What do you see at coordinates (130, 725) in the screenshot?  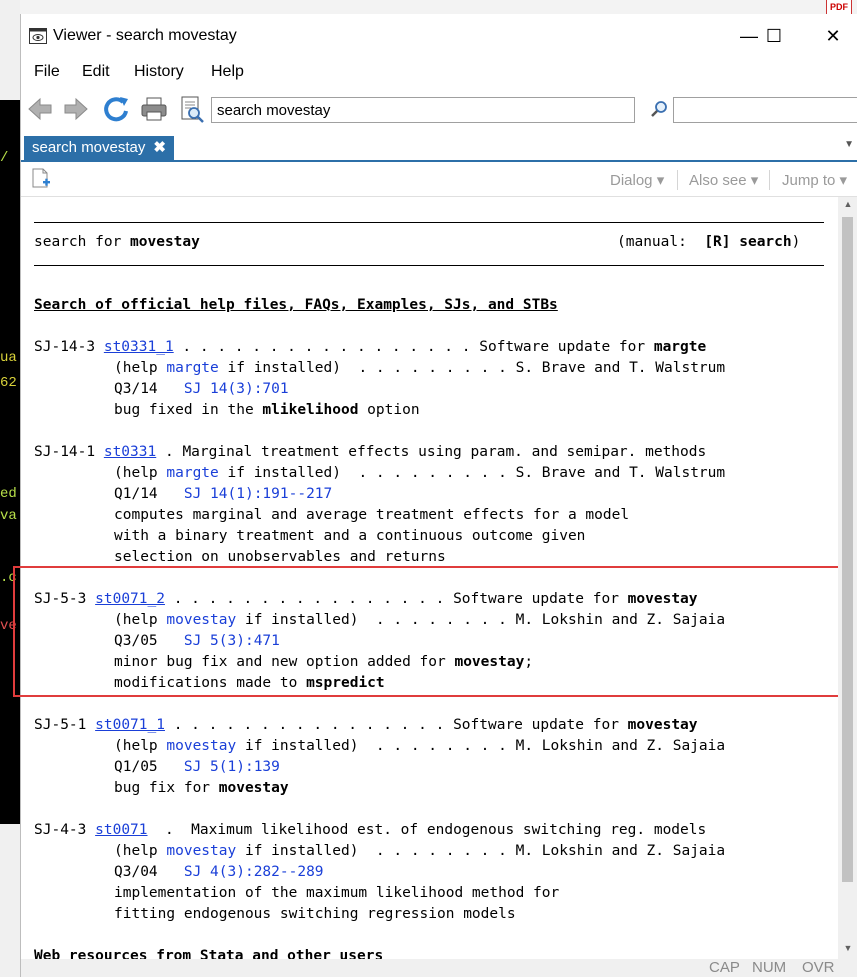 I see `entry-link: st0071_1` at bounding box center [130, 725].